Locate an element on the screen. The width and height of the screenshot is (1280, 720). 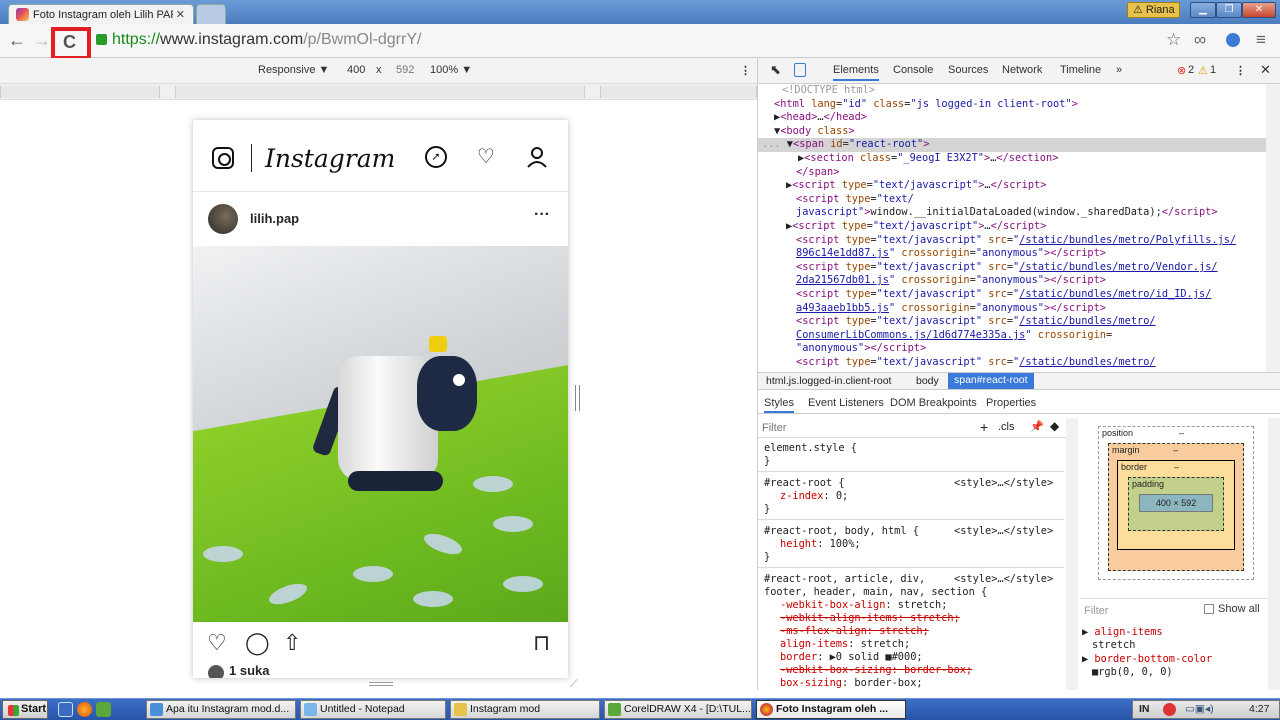
tab-console: Console is located at coordinates (913, 70).